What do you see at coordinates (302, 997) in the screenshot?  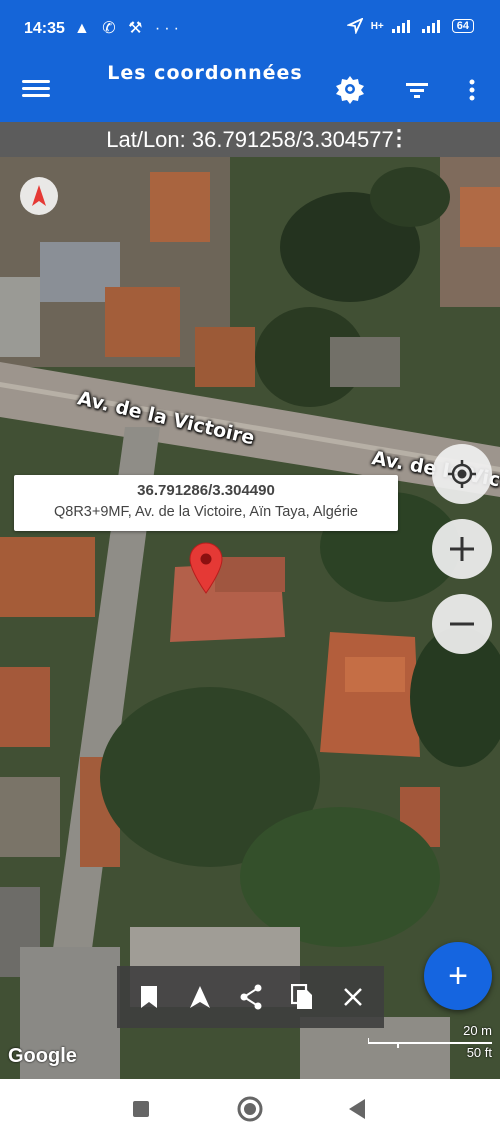 I see `copy-icon` at bounding box center [302, 997].